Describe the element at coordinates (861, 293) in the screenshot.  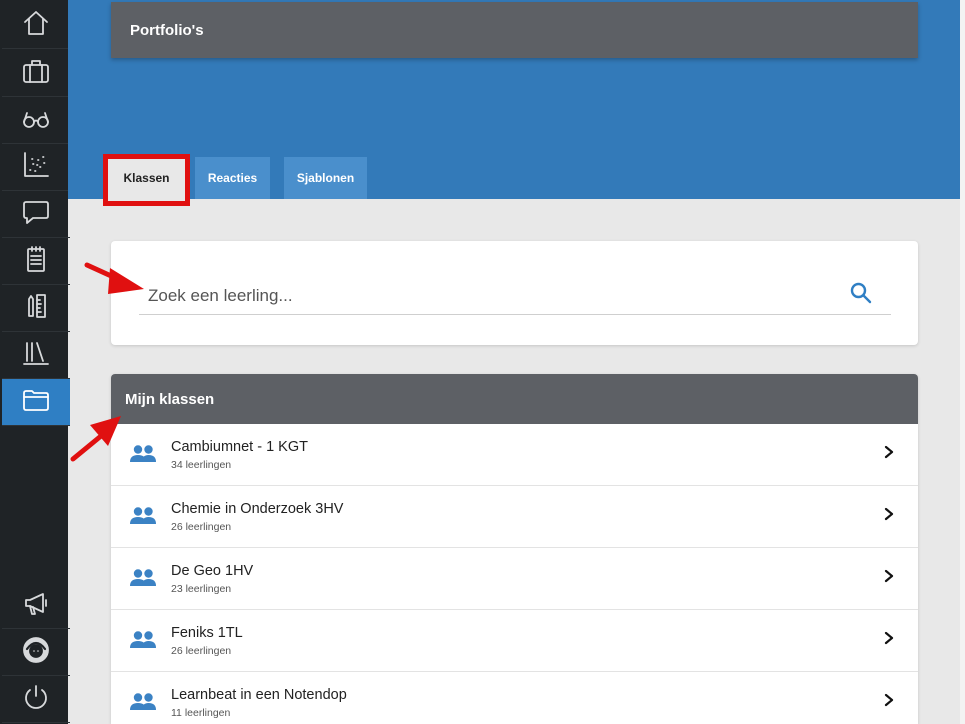
I see `search-icon` at that location.